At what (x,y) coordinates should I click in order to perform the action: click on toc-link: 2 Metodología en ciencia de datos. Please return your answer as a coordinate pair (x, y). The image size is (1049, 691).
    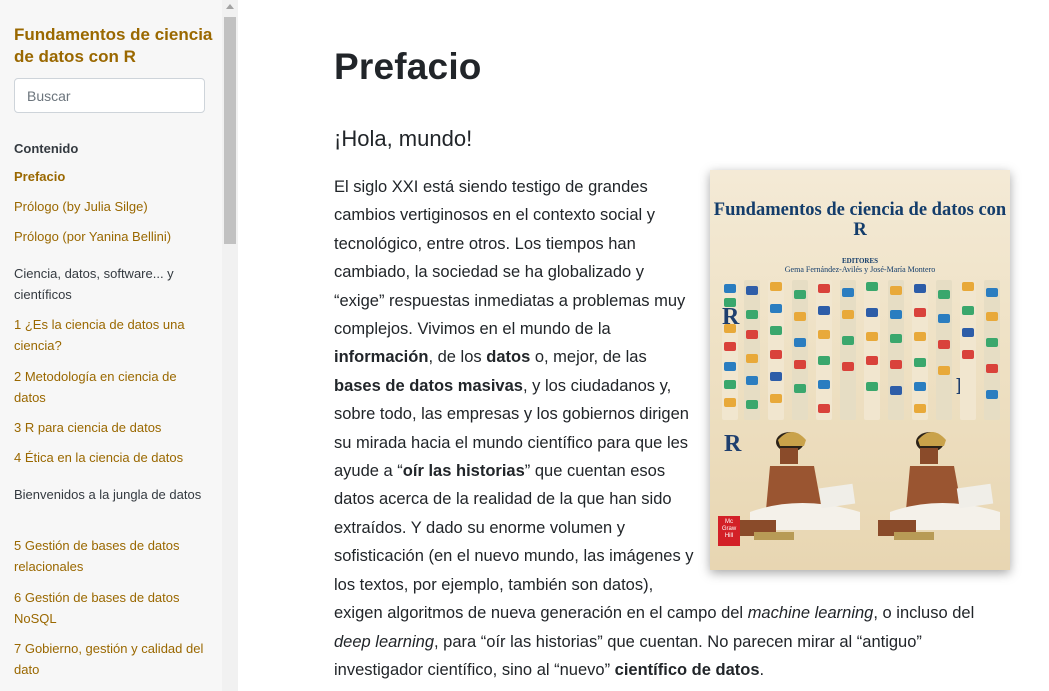
    Looking at the image, I should click on (109, 387).